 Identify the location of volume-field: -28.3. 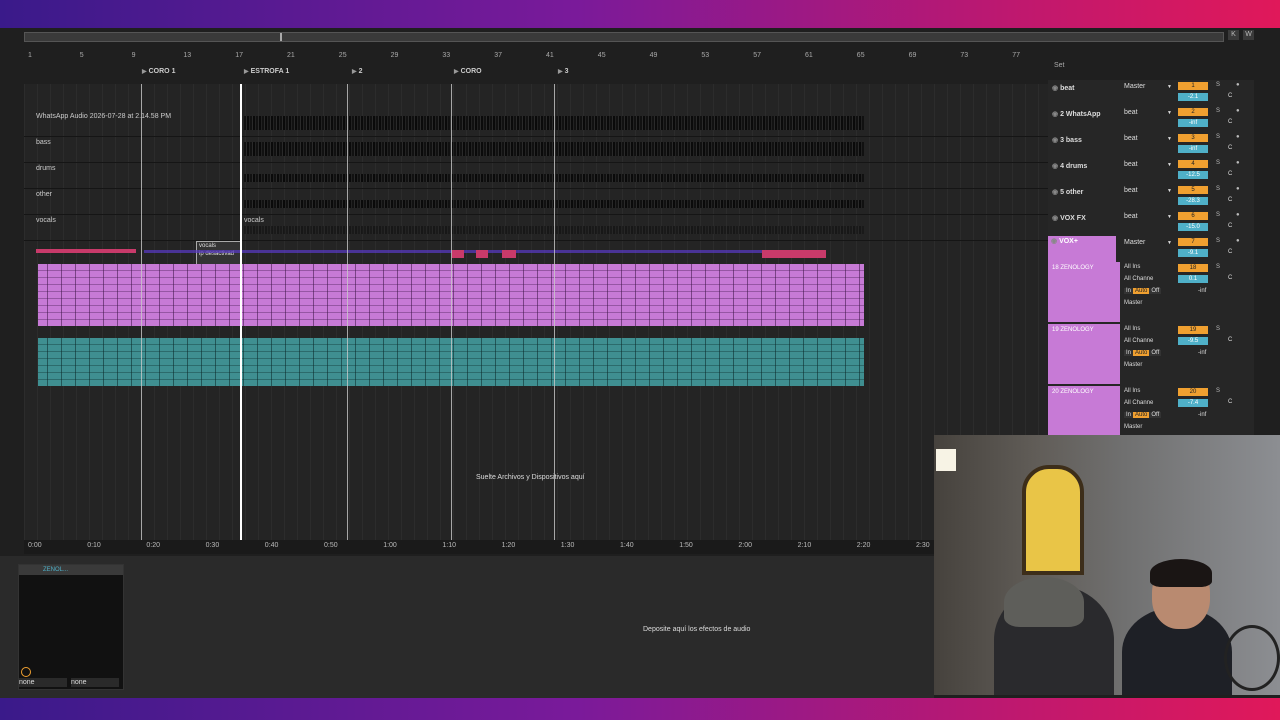
(1193, 201).